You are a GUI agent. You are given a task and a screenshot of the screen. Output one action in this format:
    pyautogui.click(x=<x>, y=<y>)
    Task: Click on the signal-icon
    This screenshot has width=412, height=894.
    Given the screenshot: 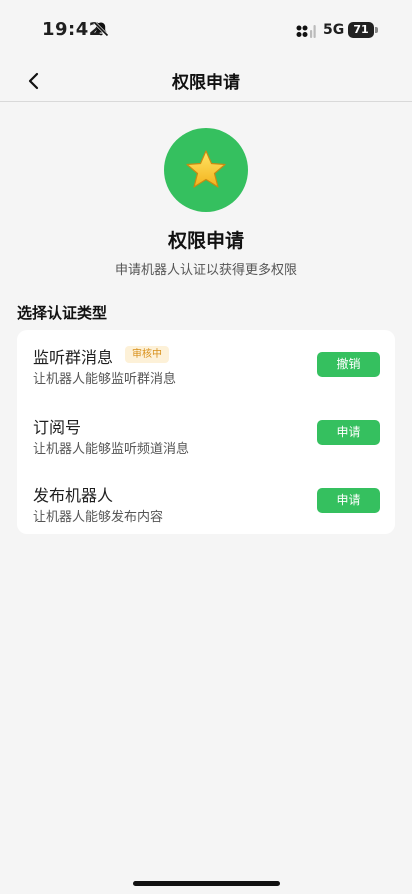 What is the action you would take?
    pyautogui.click(x=306, y=31)
    